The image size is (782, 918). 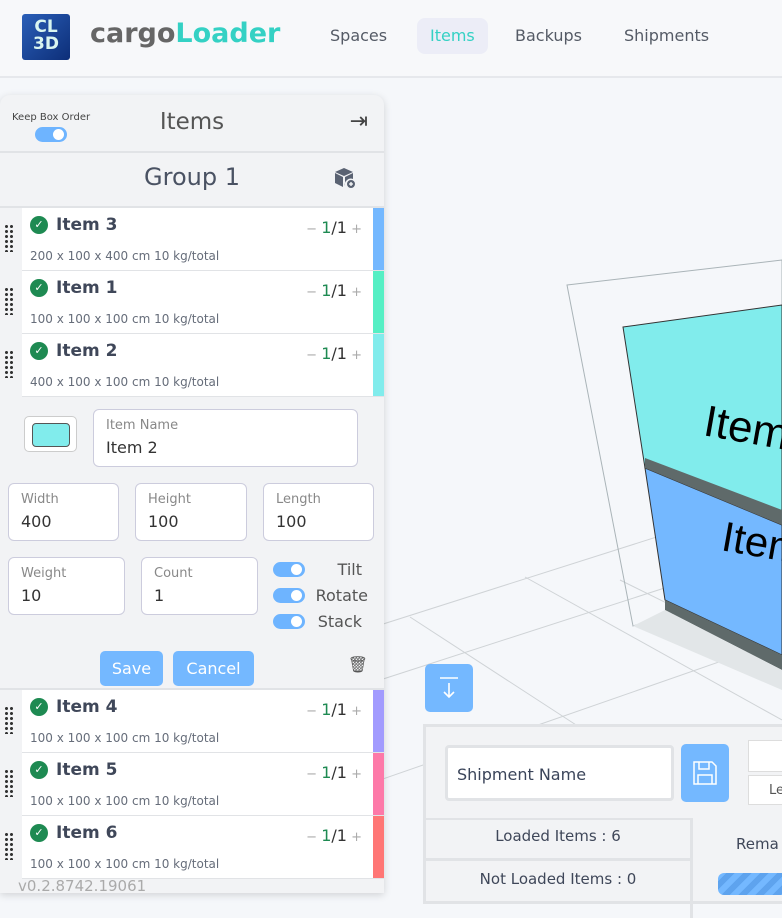 I want to click on nav-spaces: Spaces, so click(x=358, y=36).